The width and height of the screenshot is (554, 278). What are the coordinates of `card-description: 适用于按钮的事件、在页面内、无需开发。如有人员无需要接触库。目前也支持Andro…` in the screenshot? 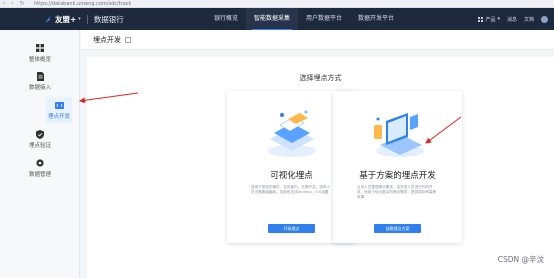 It's located at (291, 190).